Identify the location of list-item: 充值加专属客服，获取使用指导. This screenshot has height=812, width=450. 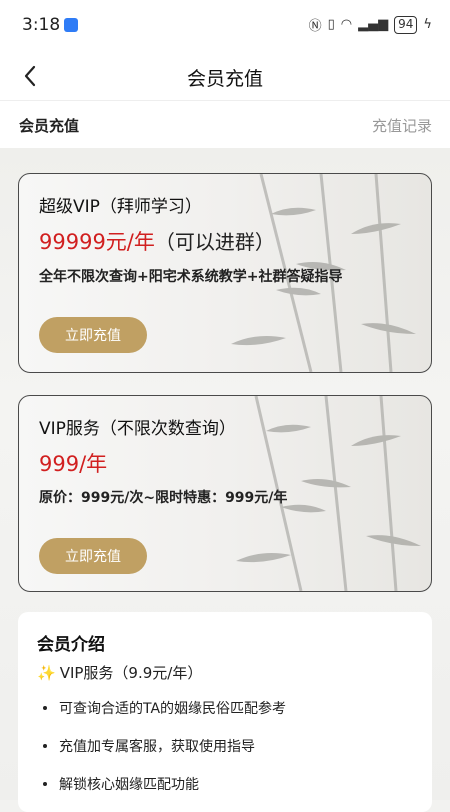
(161, 755).